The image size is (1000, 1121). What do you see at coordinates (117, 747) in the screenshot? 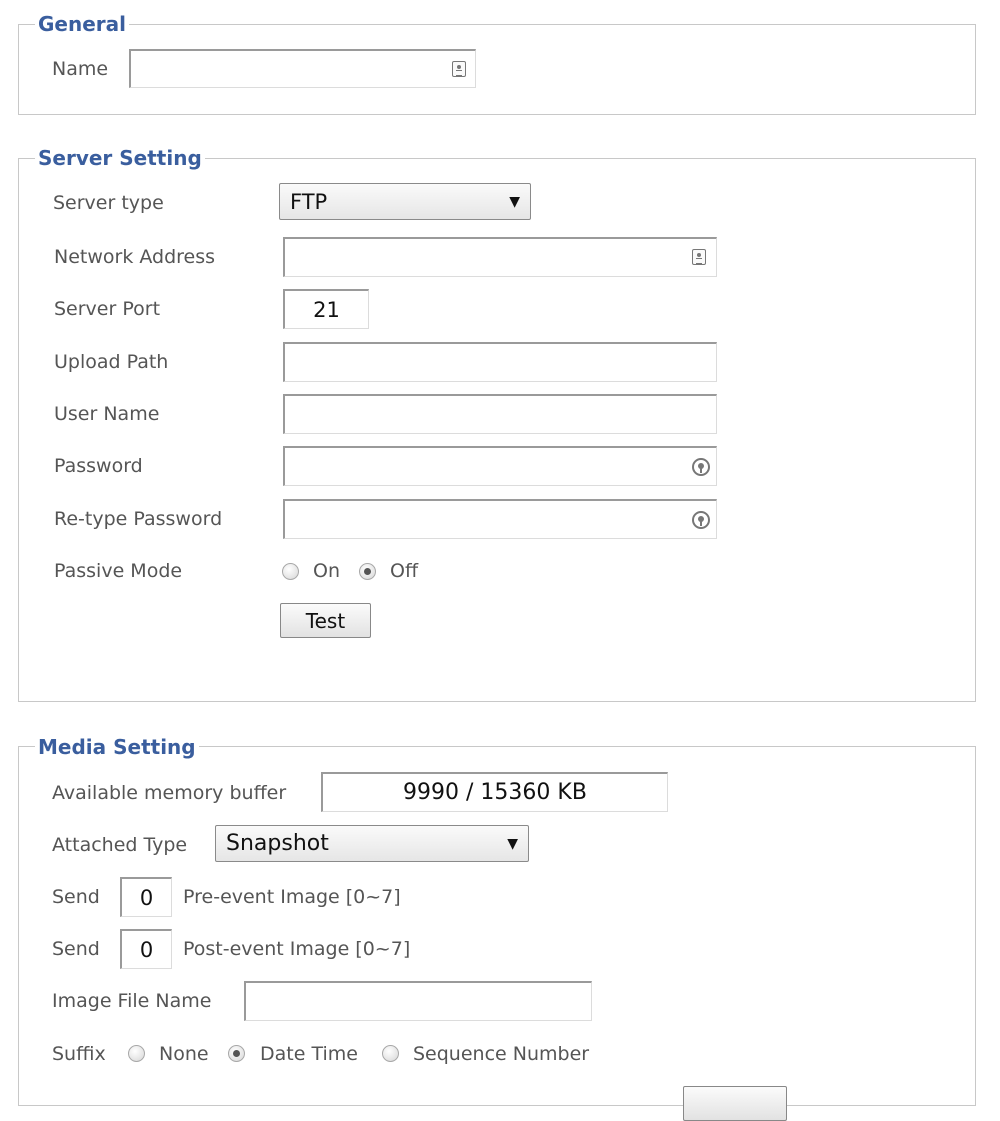
I see `media-setting-legend: Media Setting` at bounding box center [117, 747].